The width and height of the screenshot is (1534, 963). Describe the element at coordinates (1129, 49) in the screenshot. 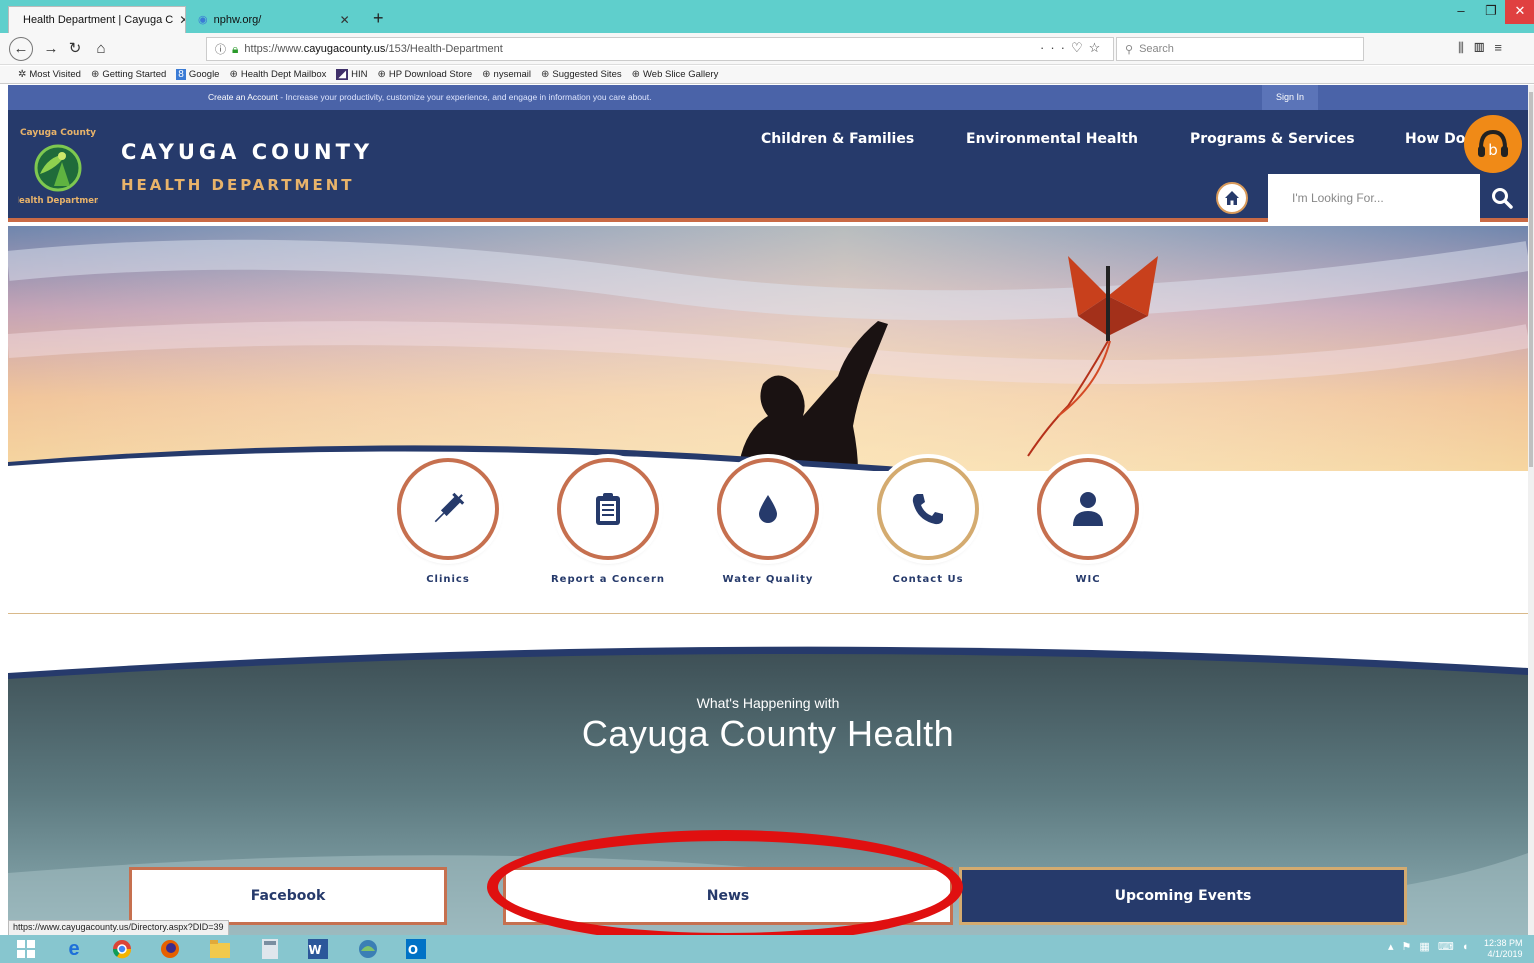

I see `search-icon: ⚲` at that location.